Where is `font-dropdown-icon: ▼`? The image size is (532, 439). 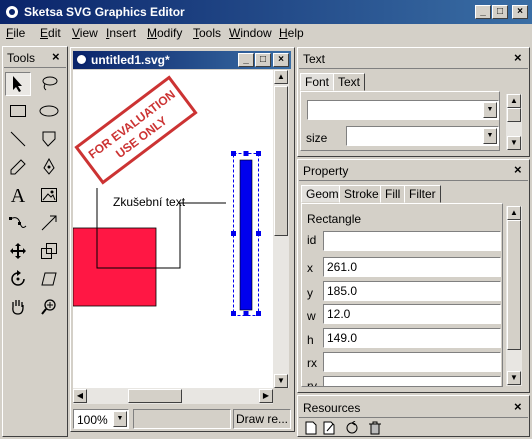 font-dropdown-icon: ▼ is located at coordinates (490, 110).